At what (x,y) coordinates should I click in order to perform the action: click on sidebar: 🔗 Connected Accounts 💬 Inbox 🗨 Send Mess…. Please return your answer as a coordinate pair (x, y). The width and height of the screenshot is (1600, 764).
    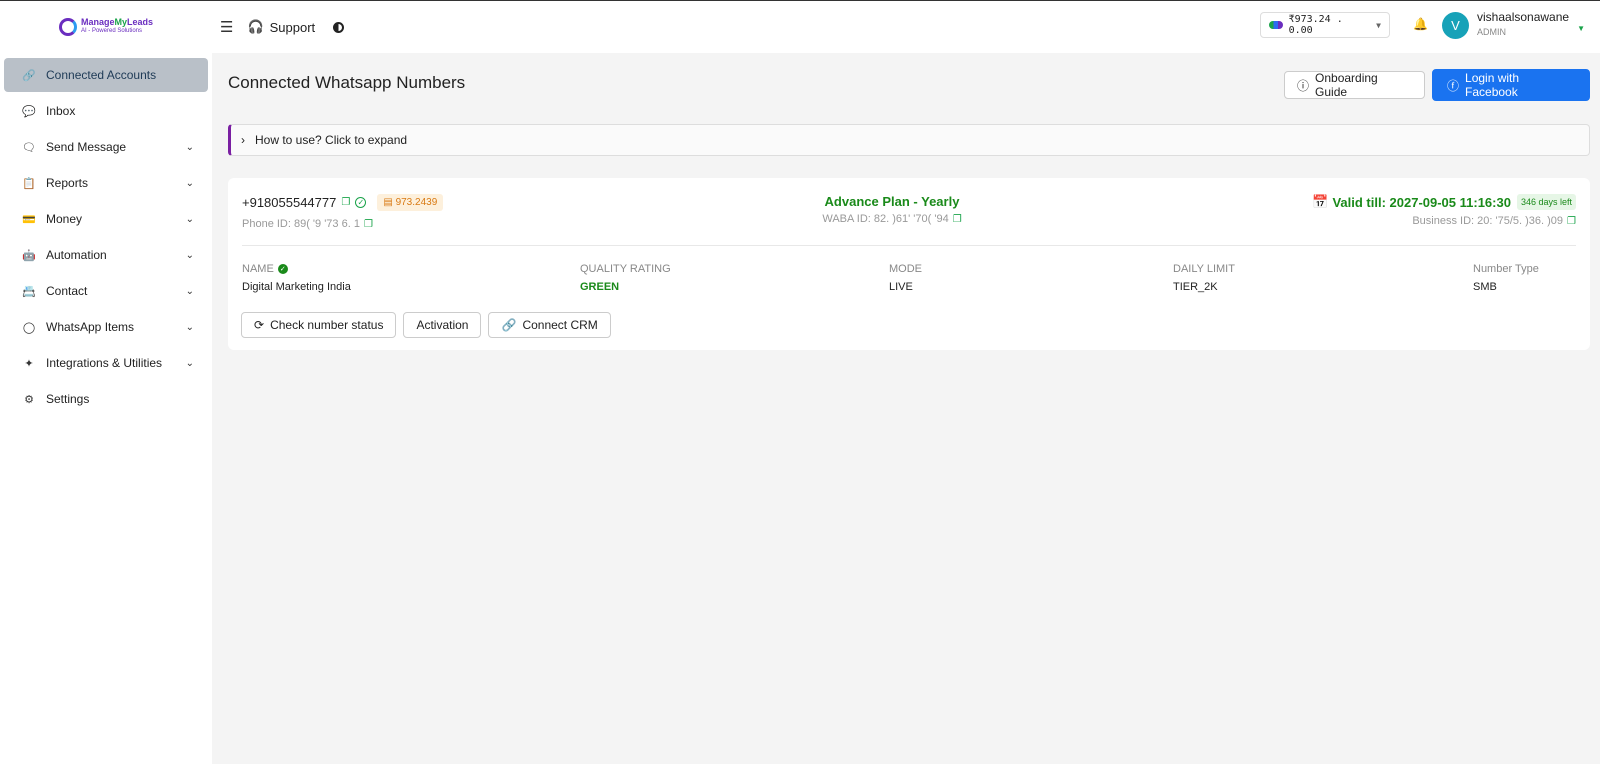
    Looking at the image, I should click on (106, 408).